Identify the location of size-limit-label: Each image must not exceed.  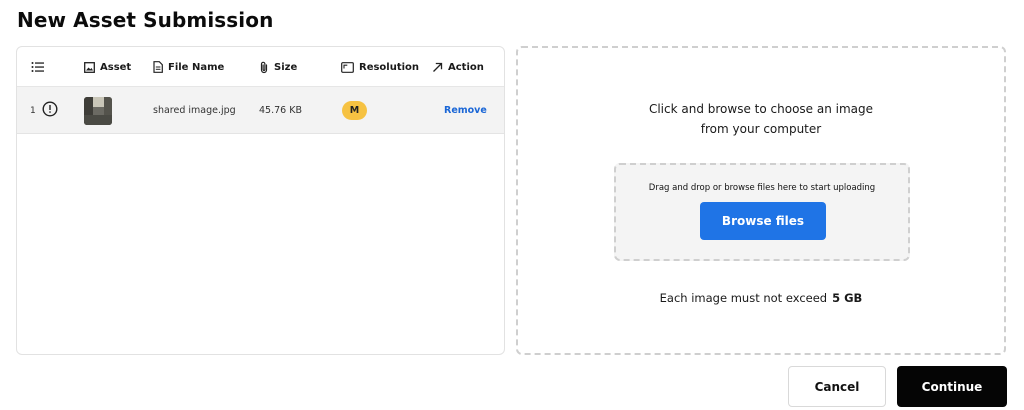
(743, 298).